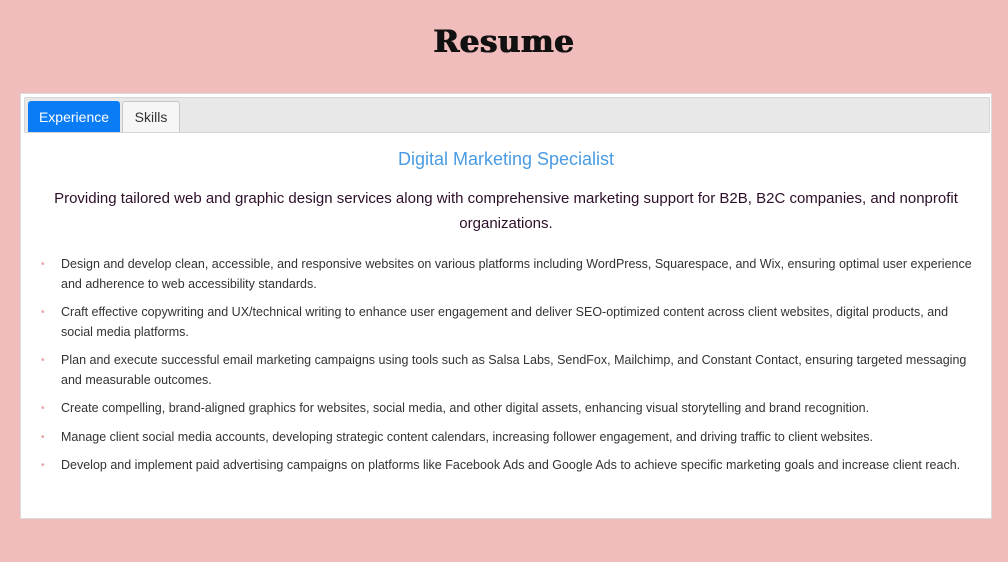 This screenshot has width=1008, height=562. I want to click on tab-skills: Skills, so click(151, 116).